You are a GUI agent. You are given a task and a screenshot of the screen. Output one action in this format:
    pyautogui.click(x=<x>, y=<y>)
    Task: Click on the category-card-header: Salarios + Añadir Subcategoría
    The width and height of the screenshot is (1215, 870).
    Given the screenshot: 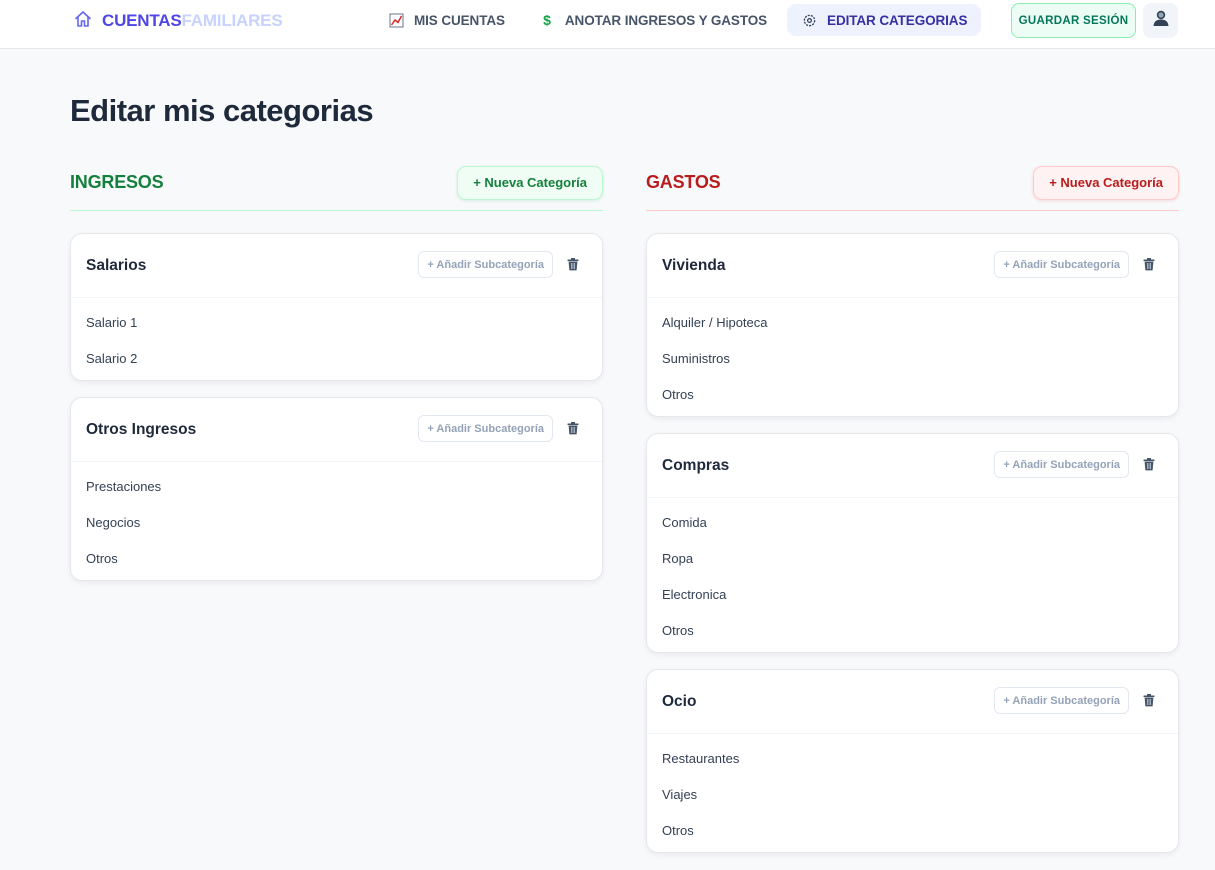 What is the action you would take?
    pyautogui.click(x=336, y=266)
    